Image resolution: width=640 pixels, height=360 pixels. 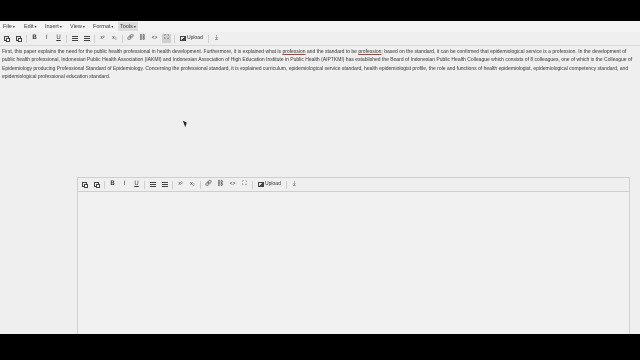 I want to click on menu-file: File▾, so click(x=9, y=26).